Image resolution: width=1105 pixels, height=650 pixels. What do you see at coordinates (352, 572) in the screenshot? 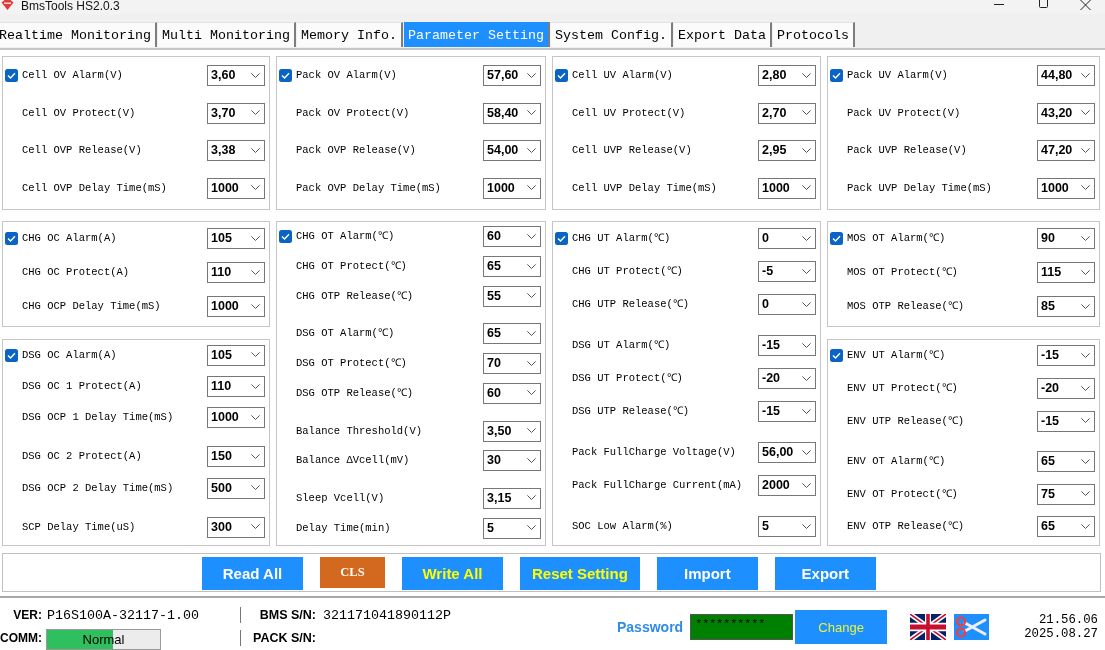
I see `action-button: CLS` at bounding box center [352, 572].